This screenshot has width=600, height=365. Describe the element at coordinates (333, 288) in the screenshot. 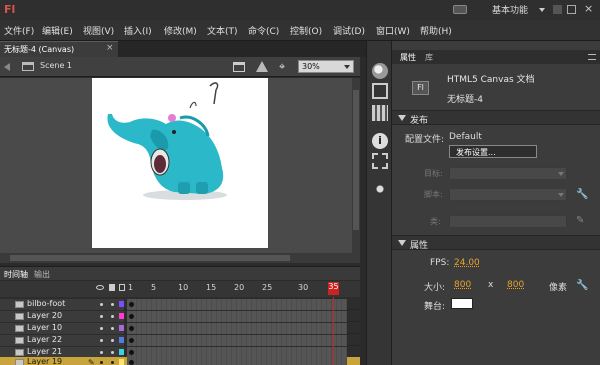

I see `playhead-label: 35` at that location.